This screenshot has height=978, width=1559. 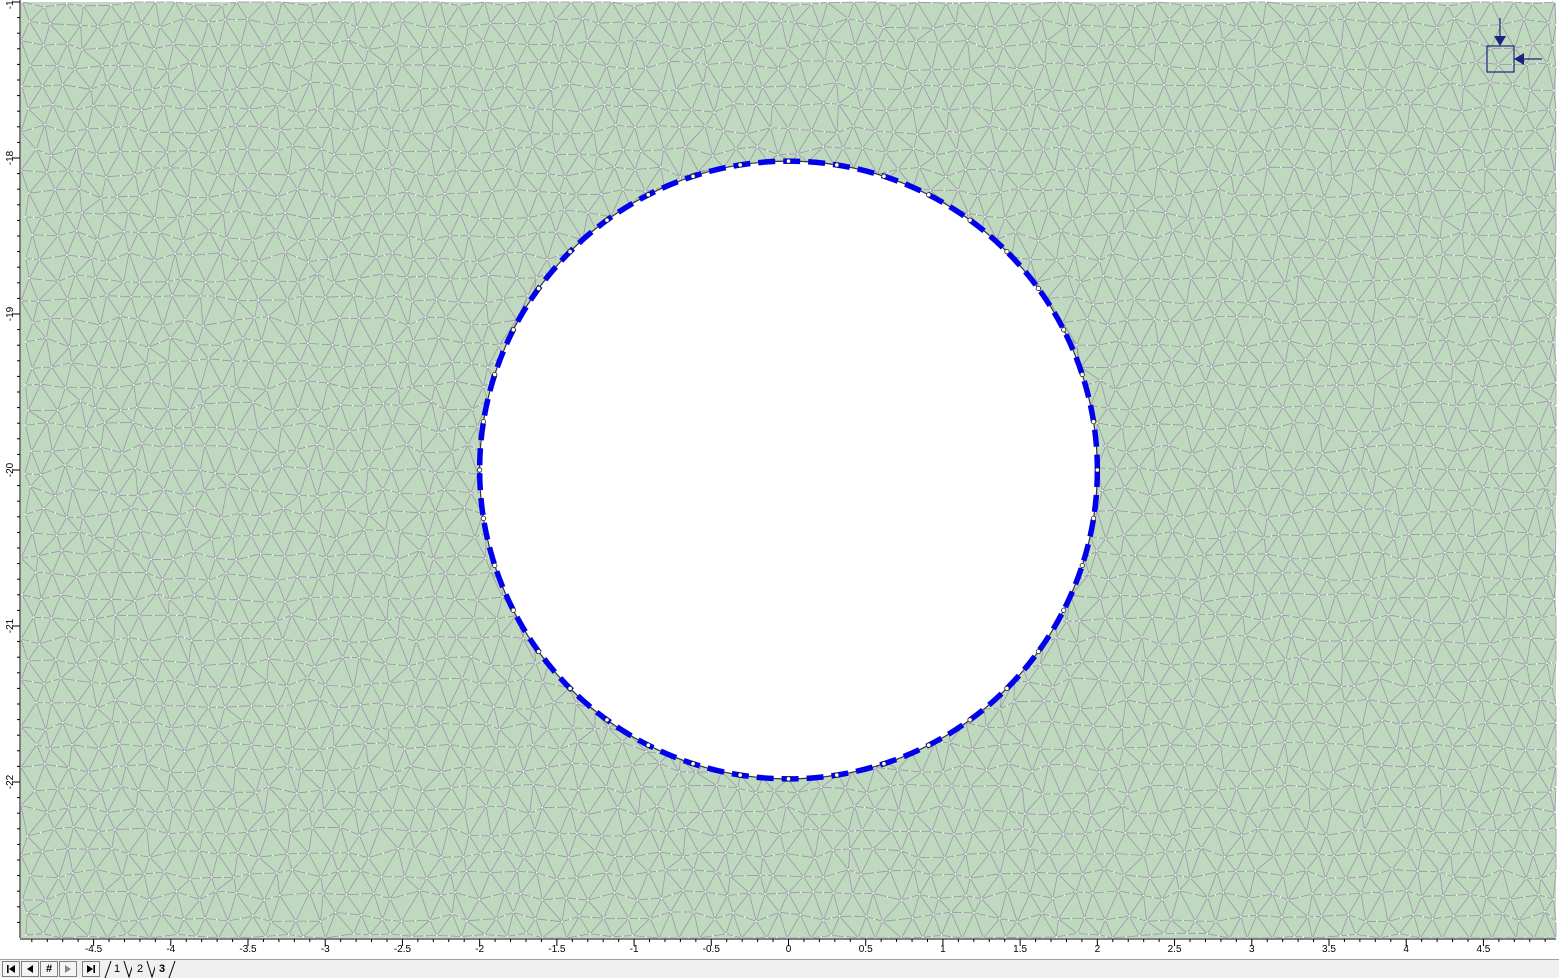 I want to click on x-tick-label: 3.5, so click(x=1329, y=949).